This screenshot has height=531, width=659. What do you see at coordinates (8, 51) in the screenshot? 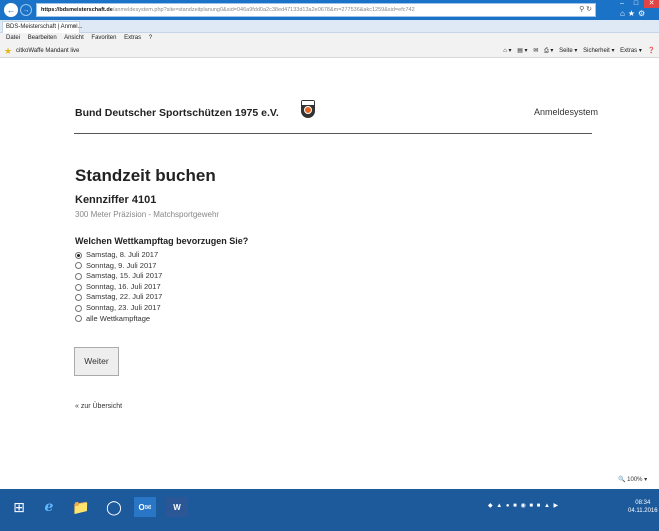
I see `favorites-star-icon: ★` at bounding box center [8, 51].